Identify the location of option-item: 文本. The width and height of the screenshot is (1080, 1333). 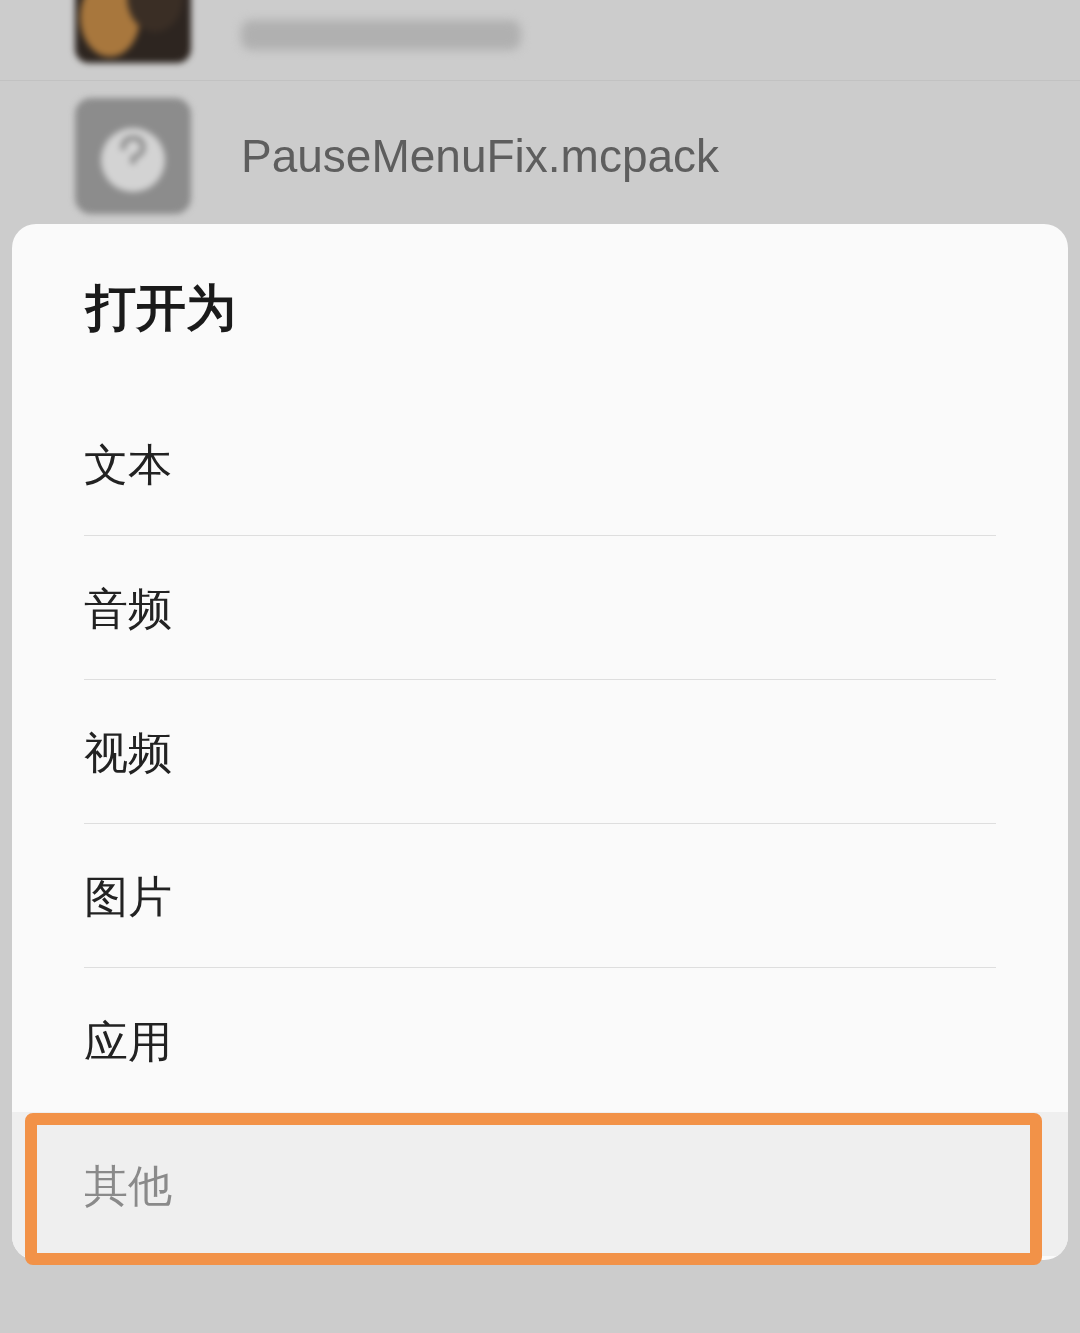
(540, 464).